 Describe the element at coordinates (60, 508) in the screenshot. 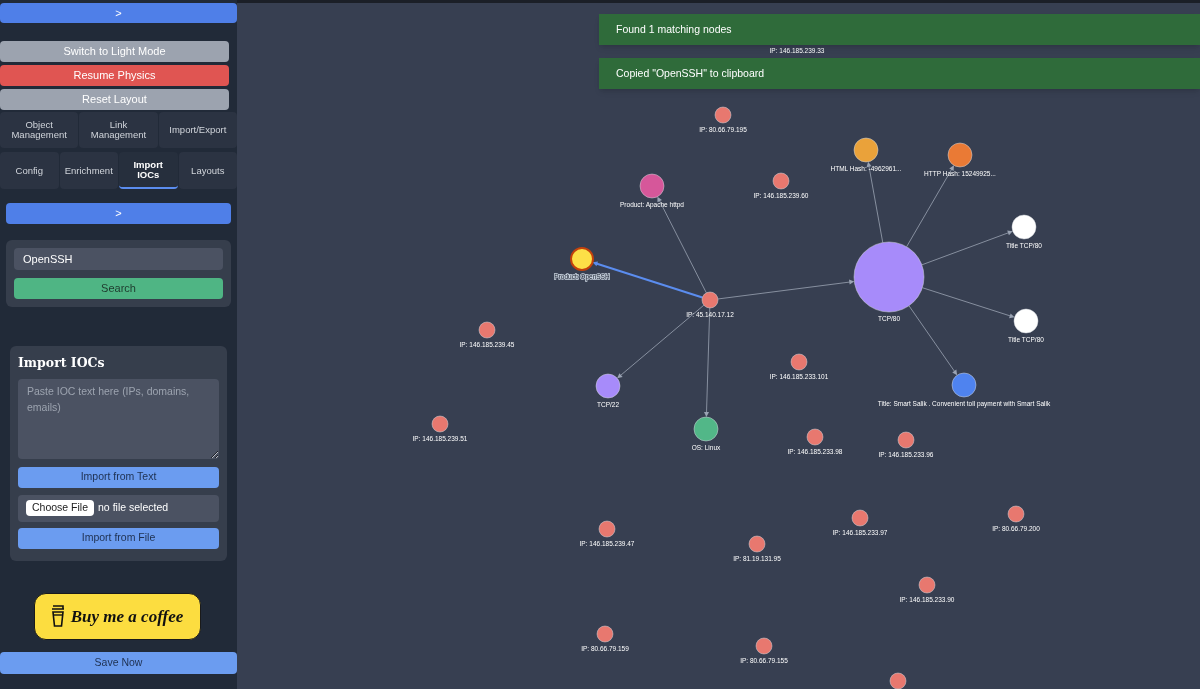

I see `choose-file-button: Choose File` at that location.